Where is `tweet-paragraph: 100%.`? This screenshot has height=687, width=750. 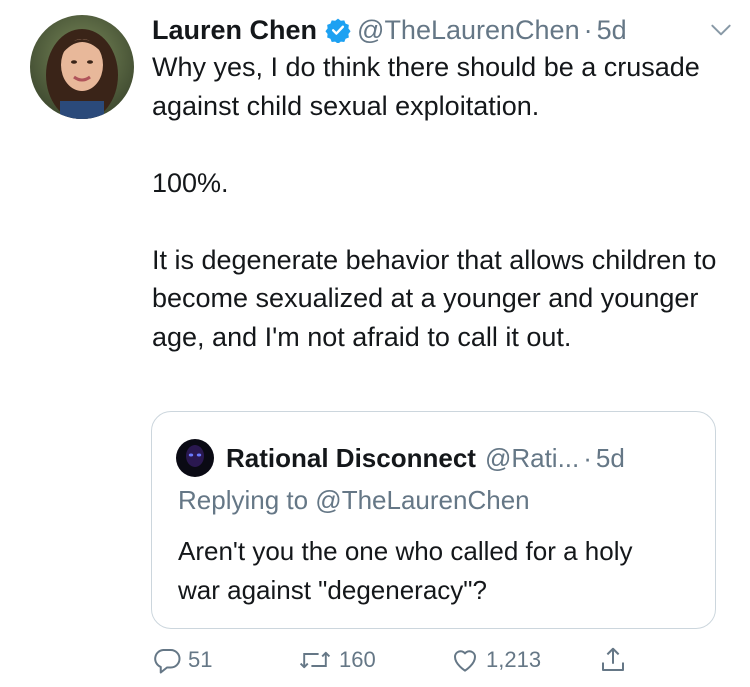
tweet-paragraph: 100%. is located at coordinates (190, 182).